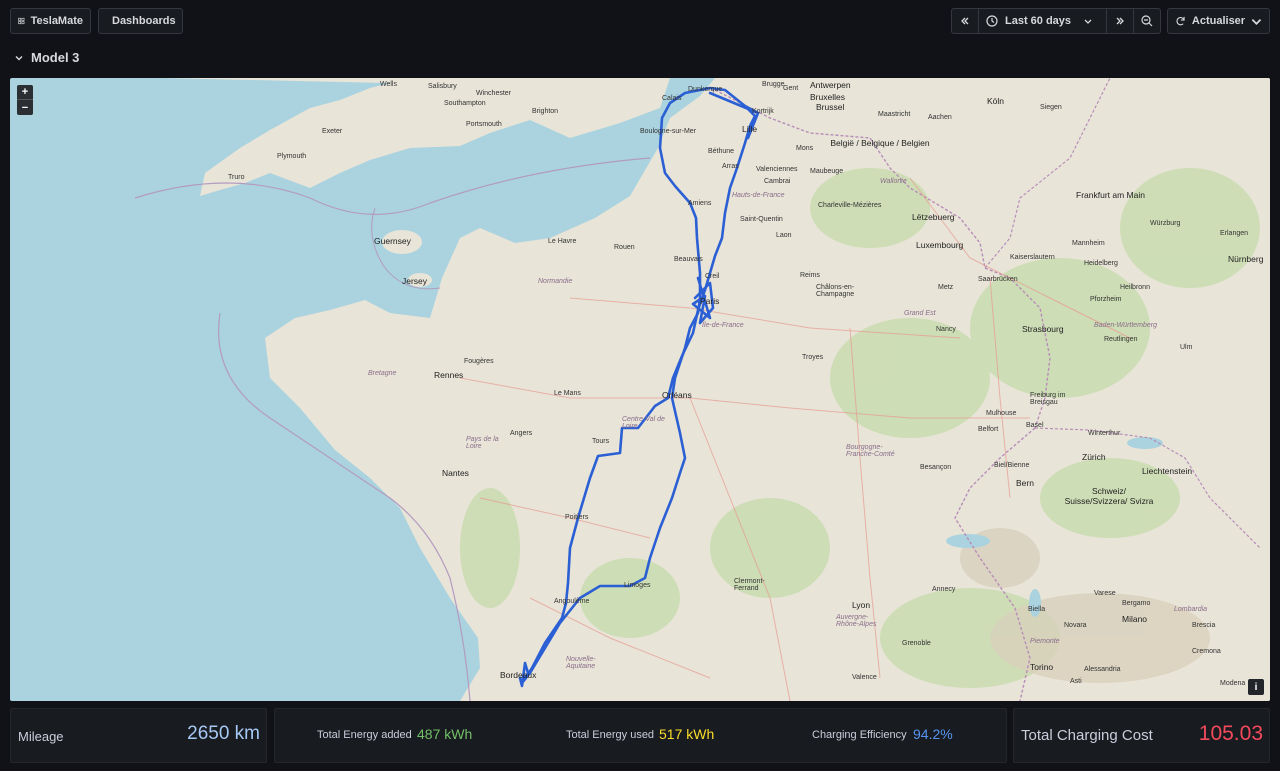  What do you see at coordinates (41, 736) in the screenshot?
I see `mileage-label: Mileage` at bounding box center [41, 736].